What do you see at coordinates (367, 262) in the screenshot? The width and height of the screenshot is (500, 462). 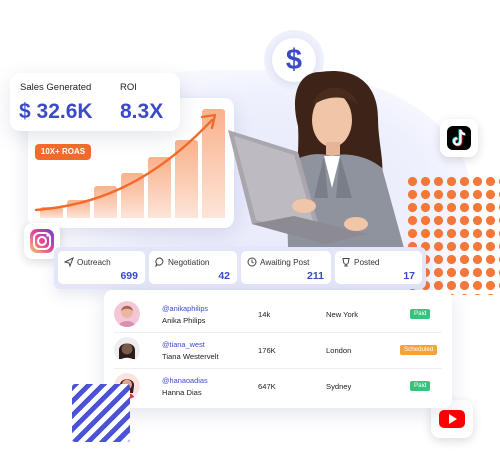 I see `stage-label: Posted` at bounding box center [367, 262].